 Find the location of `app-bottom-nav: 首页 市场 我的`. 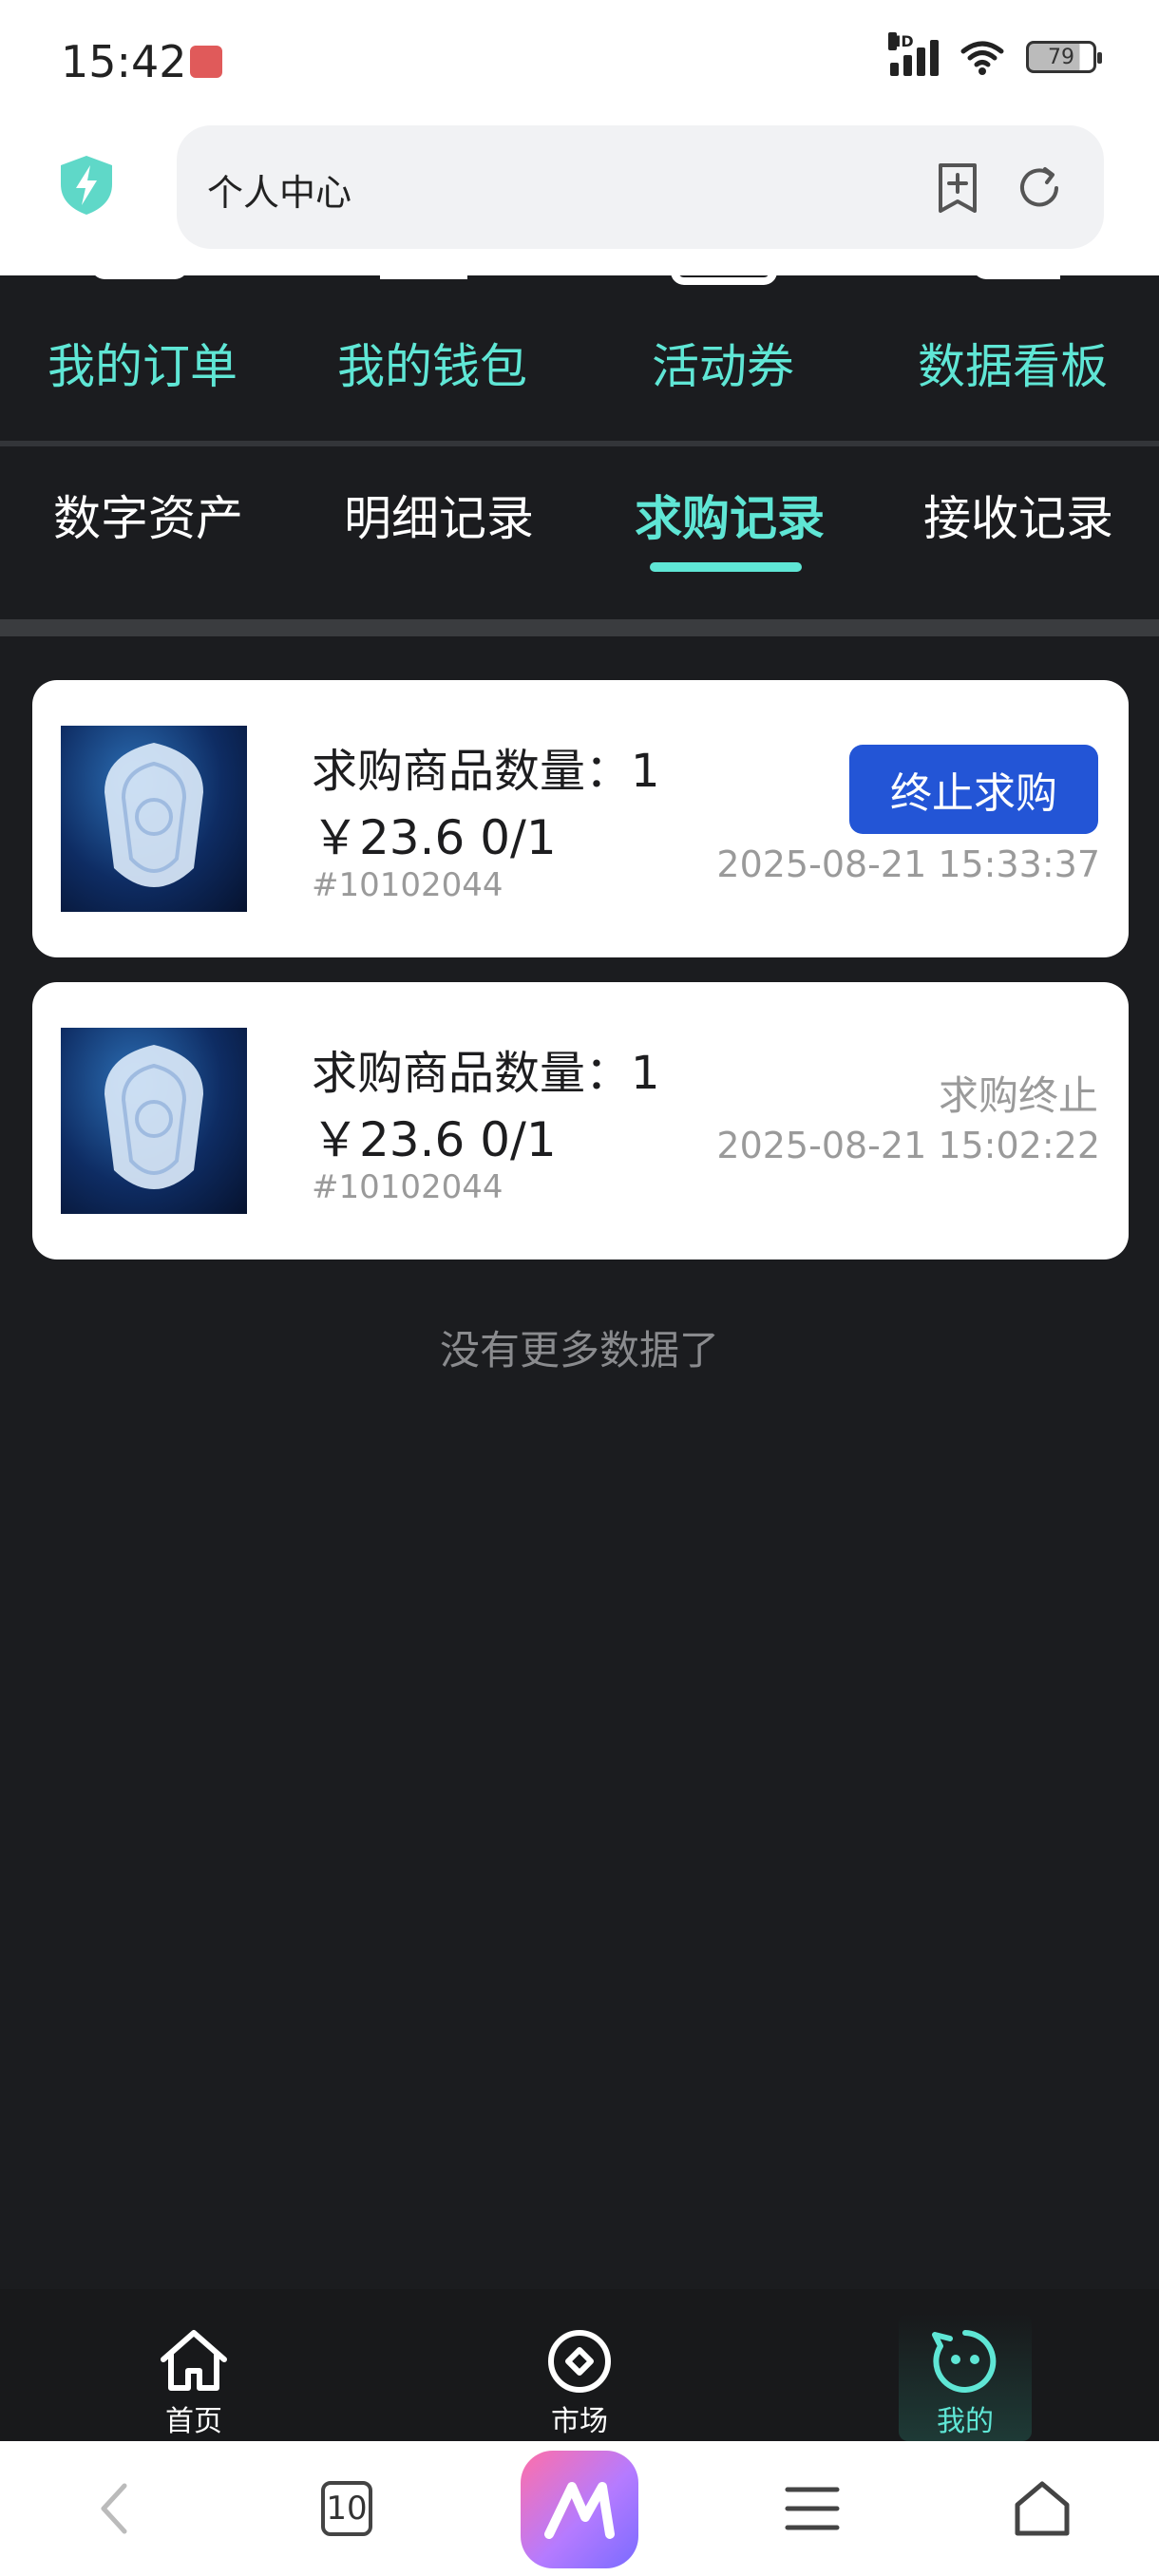

app-bottom-nav: 首页 市场 我的 is located at coordinates (579, 2365).